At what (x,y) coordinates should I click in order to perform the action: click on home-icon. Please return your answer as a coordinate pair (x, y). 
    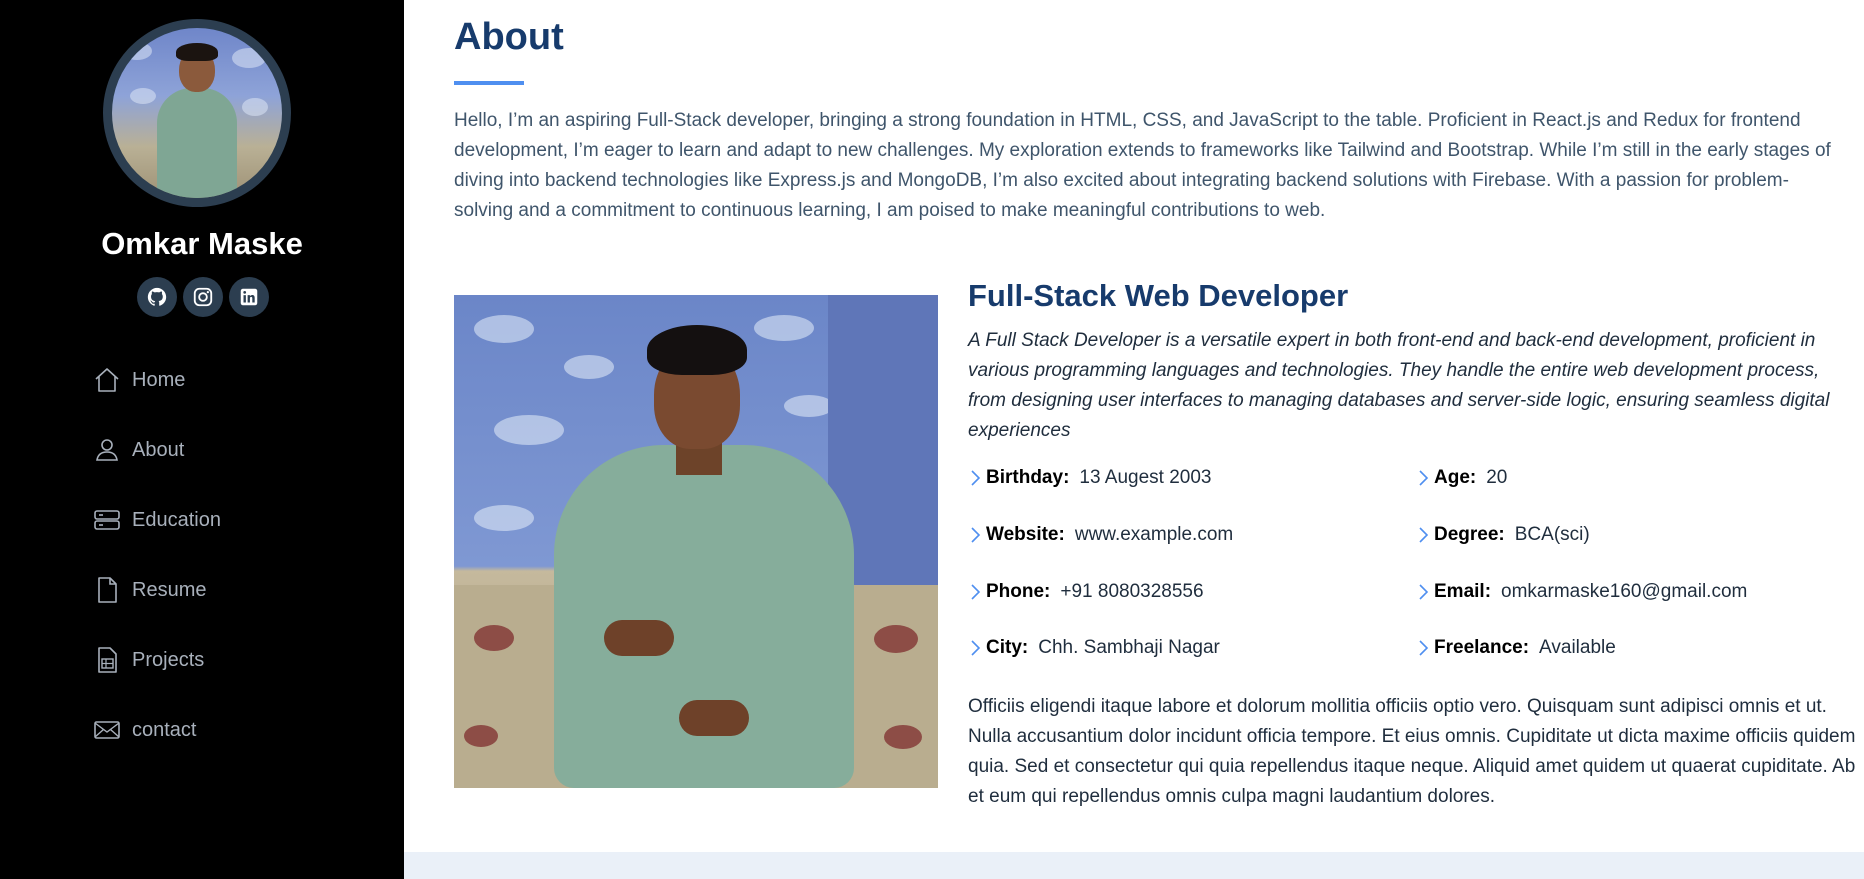
    Looking at the image, I should click on (107, 380).